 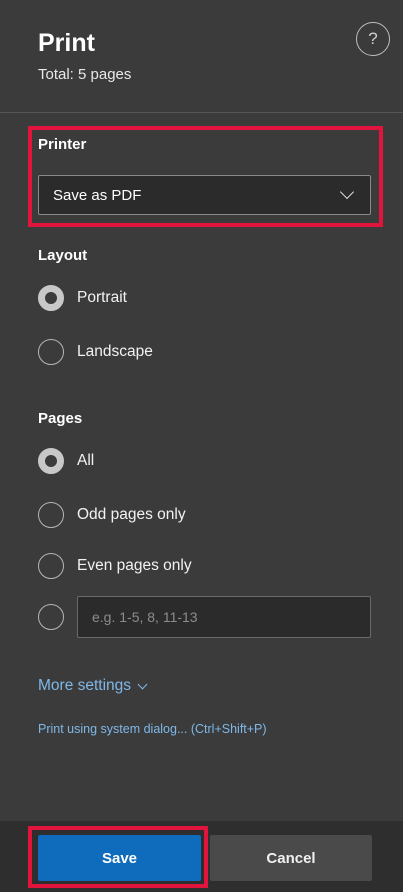 What do you see at coordinates (51, 566) in the screenshot?
I see `radio-even` at bounding box center [51, 566].